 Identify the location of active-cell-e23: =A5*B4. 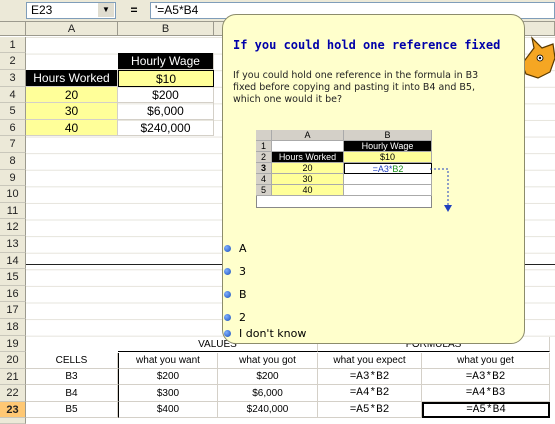
(486, 410).